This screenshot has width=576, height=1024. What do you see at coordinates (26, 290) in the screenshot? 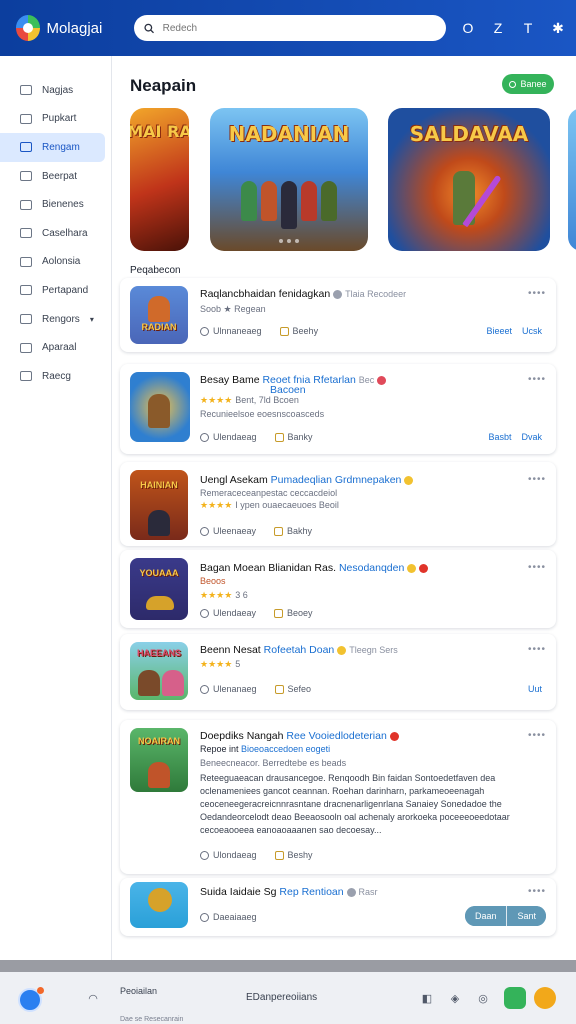
I see `calendar-icon` at bounding box center [26, 290].